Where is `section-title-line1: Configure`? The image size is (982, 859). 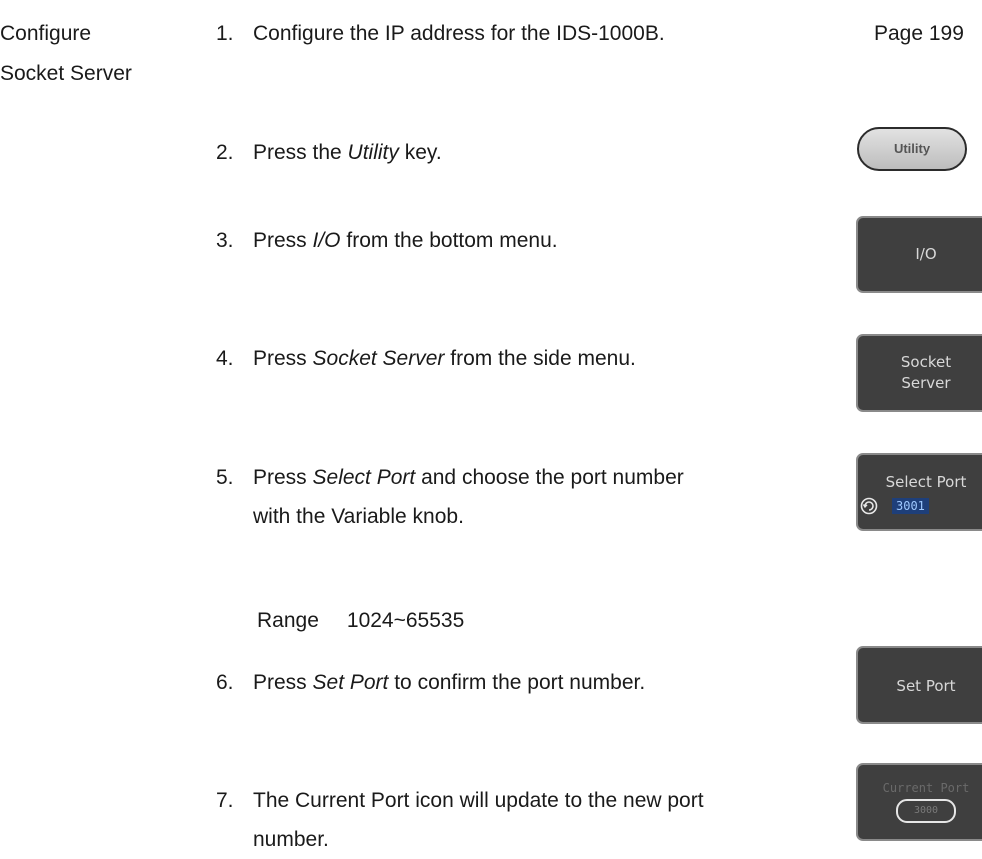
section-title-line1: Configure is located at coordinates (46, 33).